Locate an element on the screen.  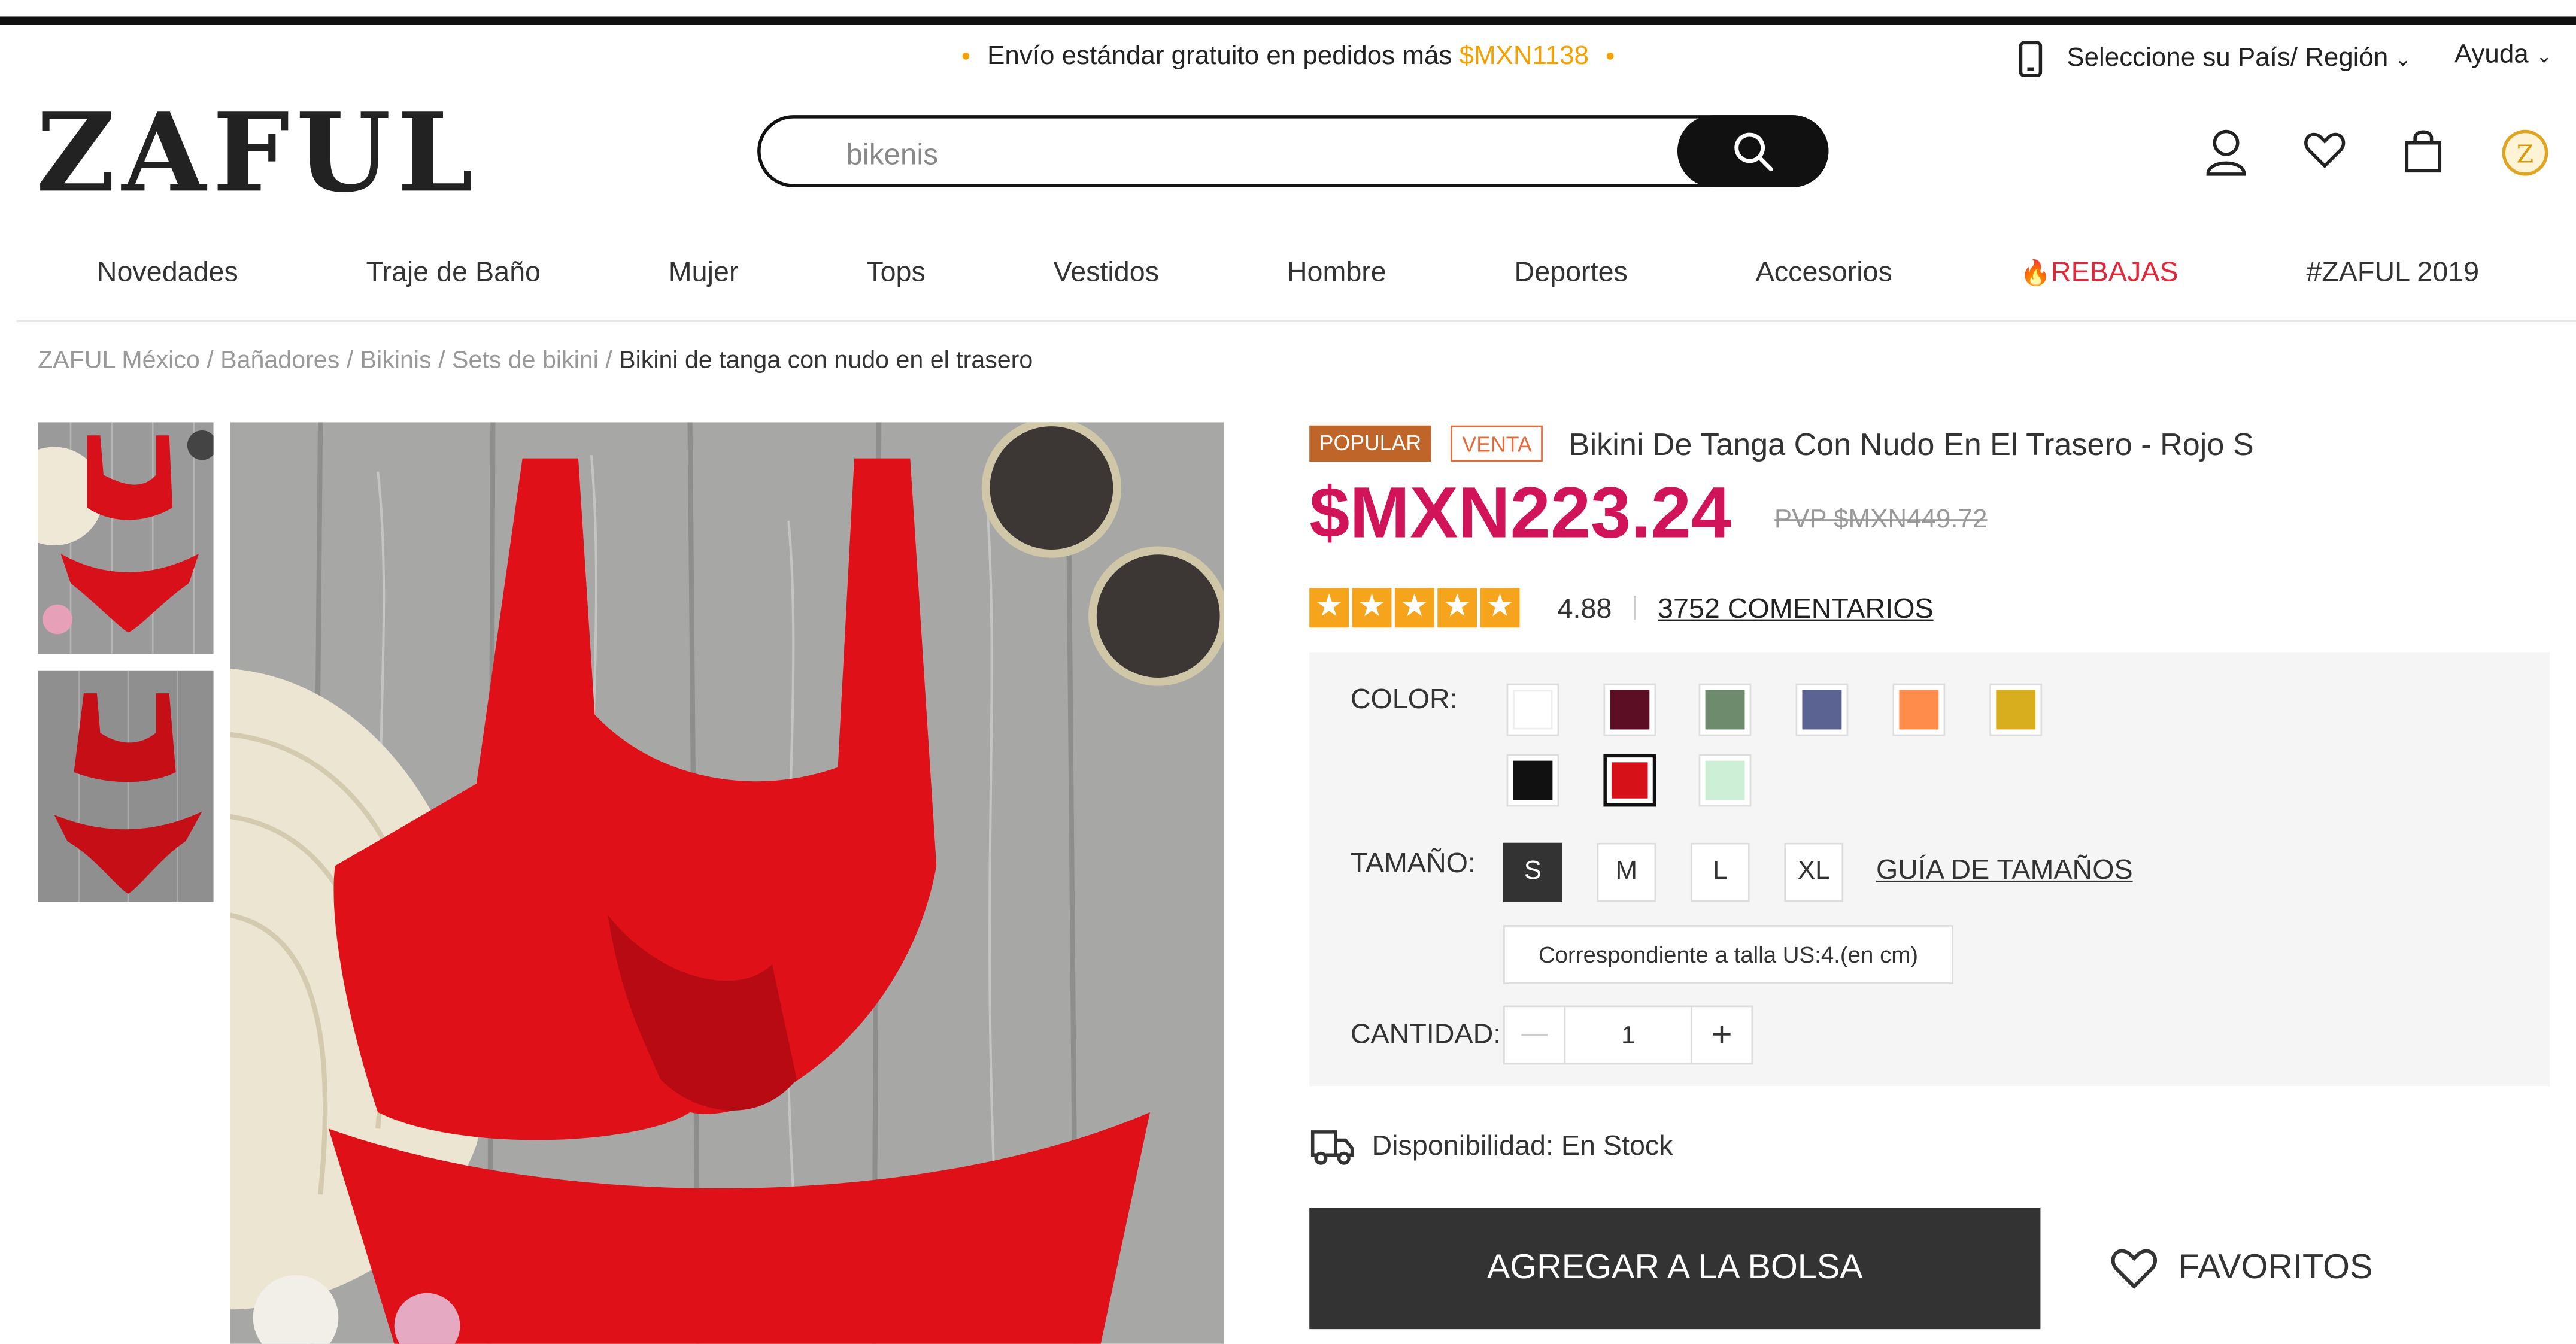
size-guide-link: GUÍA DE TAMAÑOS is located at coordinates (2004, 870).